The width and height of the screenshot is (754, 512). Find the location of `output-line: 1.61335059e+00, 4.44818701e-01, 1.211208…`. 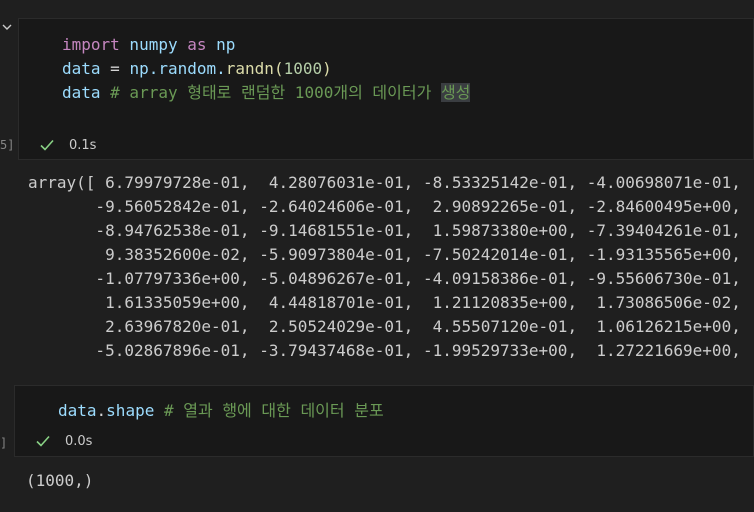

output-line: 1.61335059e+00, 4.44818701e-01, 1.211208… is located at coordinates (384, 302).